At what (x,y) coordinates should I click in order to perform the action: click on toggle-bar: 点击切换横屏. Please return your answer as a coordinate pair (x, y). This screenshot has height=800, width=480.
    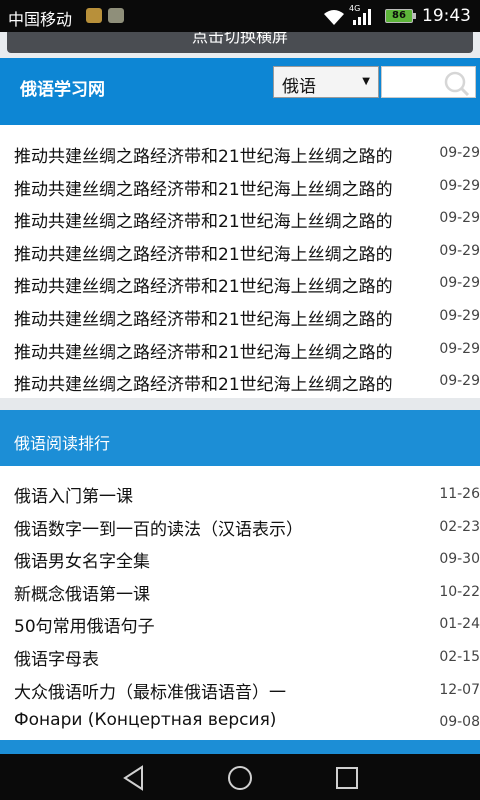
    Looking at the image, I should click on (240, 45).